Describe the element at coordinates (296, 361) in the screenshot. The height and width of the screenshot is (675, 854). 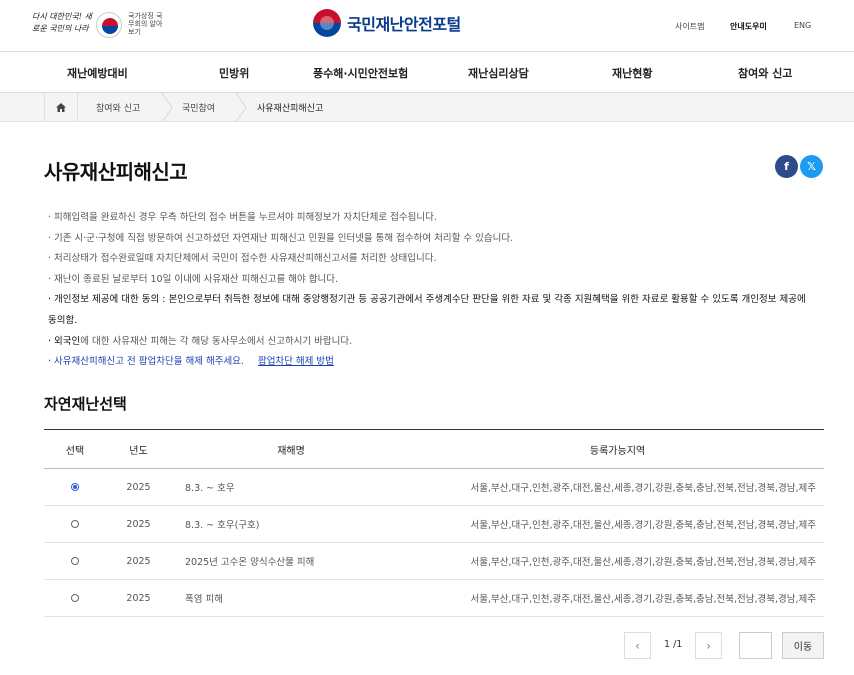
I see `popup-unblock-link: 팝업차단 해제 방법` at that location.